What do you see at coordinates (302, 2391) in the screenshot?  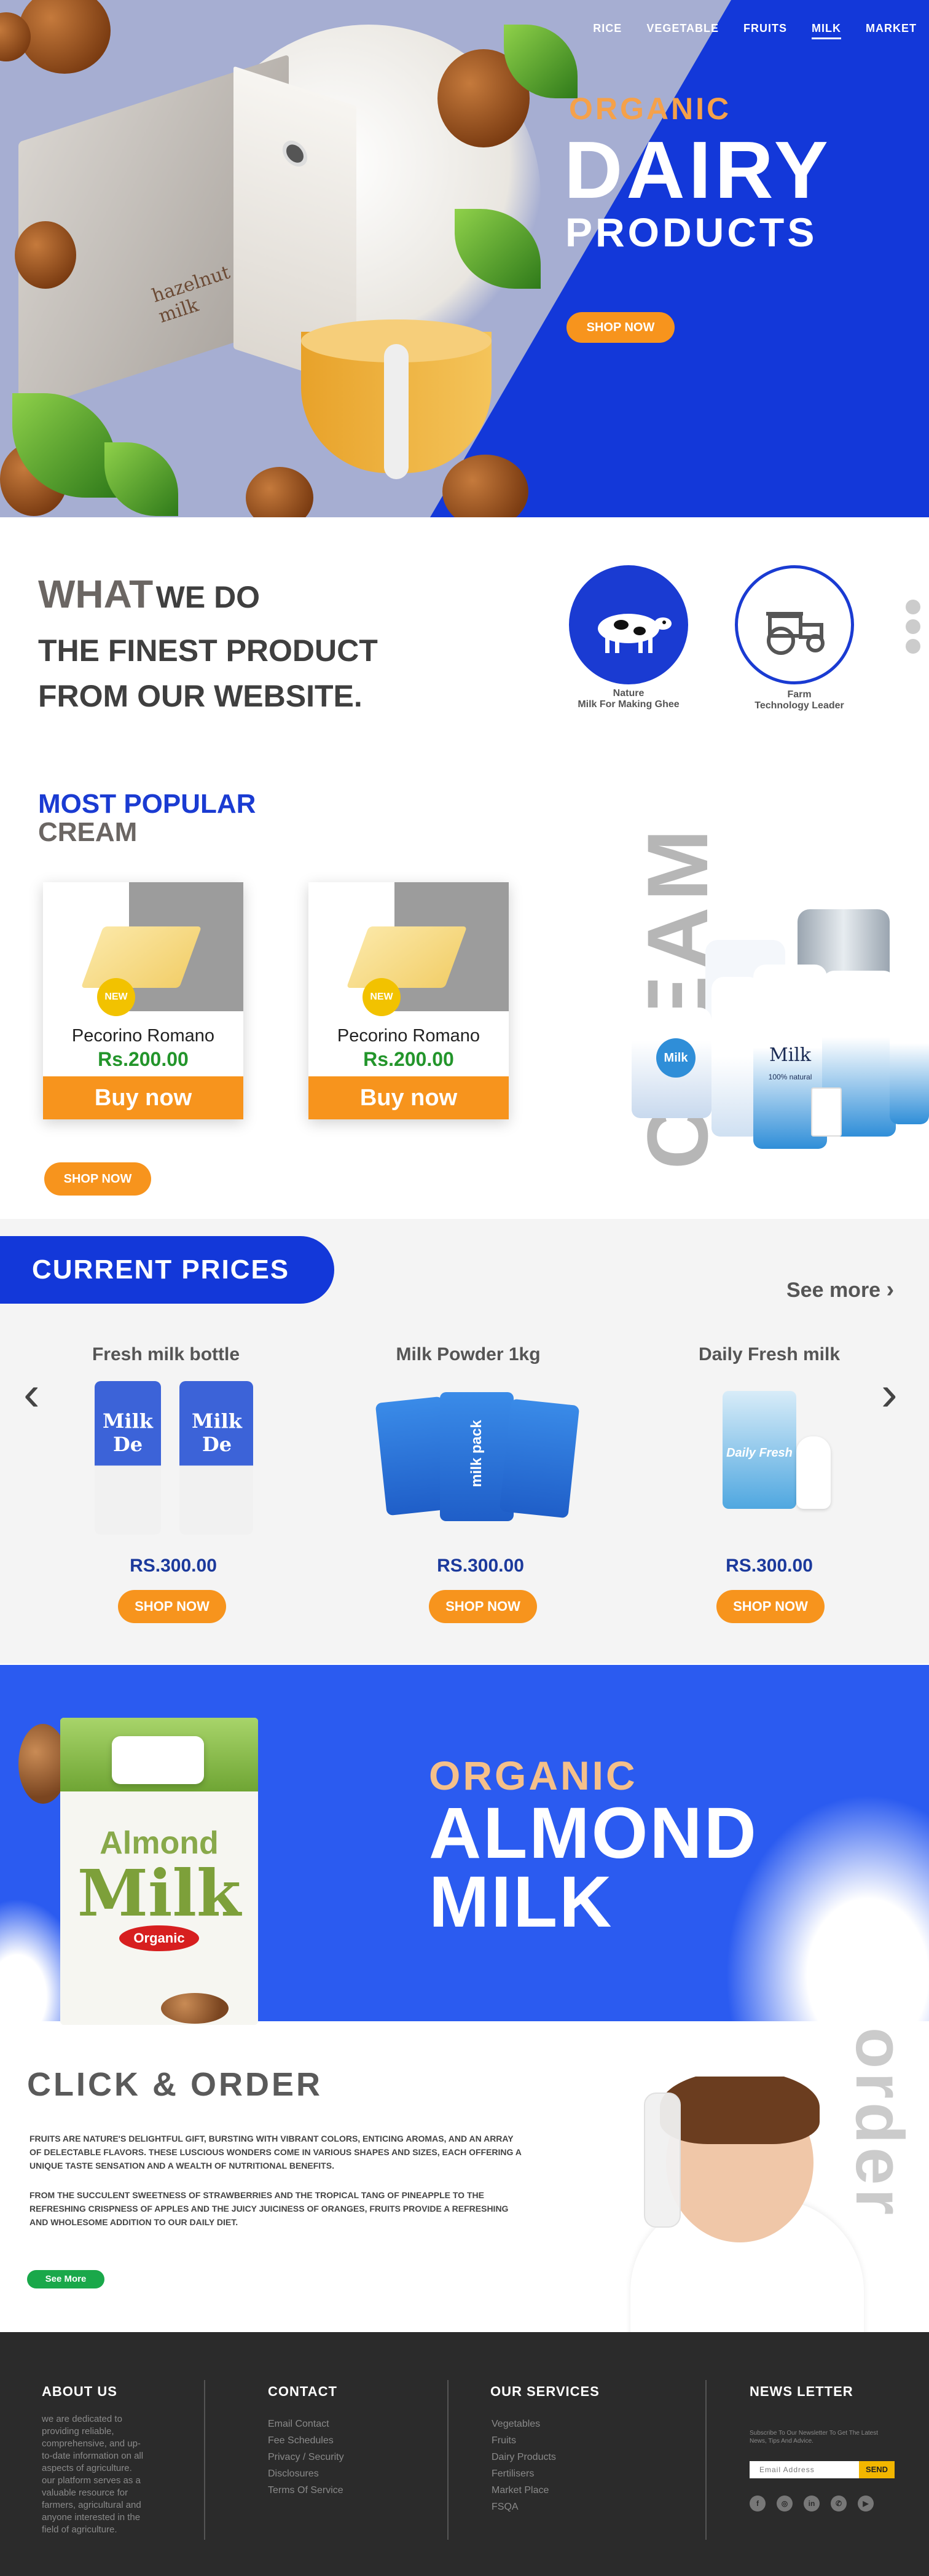 I see `footer-contact-title: CONTACT` at bounding box center [302, 2391].